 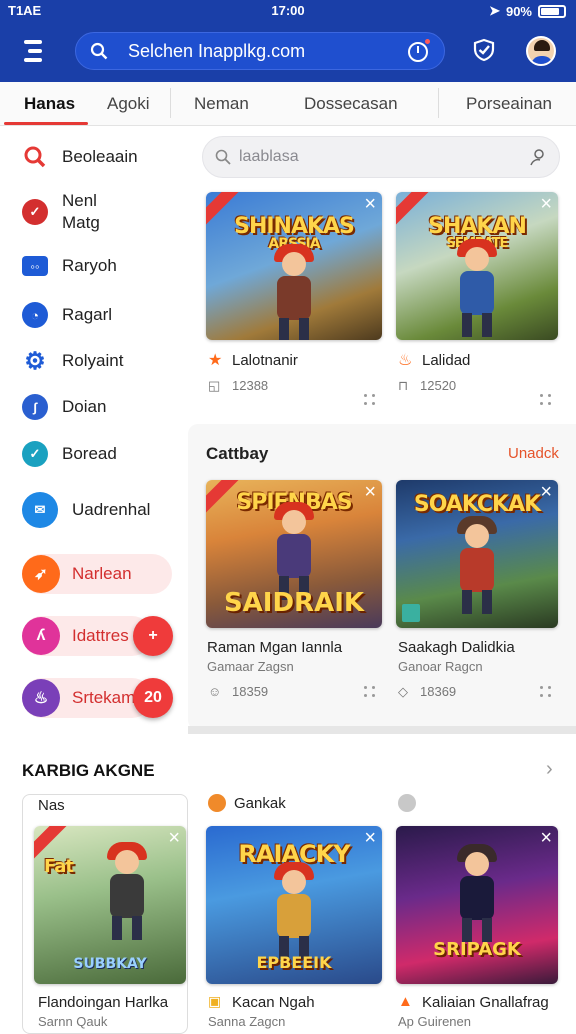 I want to click on game-name: Lalidad, so click(x=446, y=360).